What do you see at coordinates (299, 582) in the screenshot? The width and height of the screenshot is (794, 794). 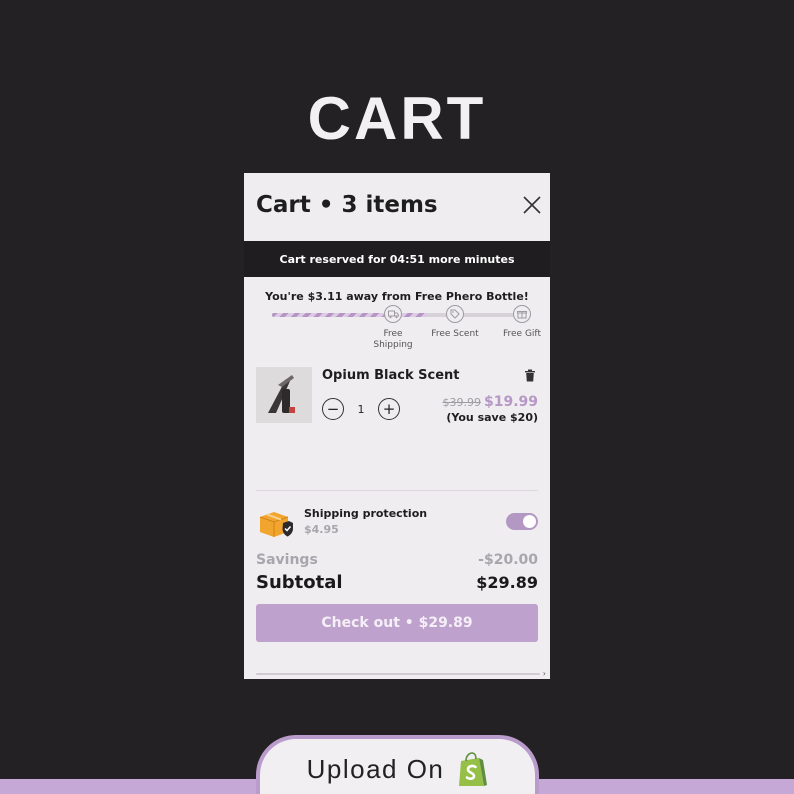 I see `subtotal-label: Subtotal` at bounding box center [299, 582].